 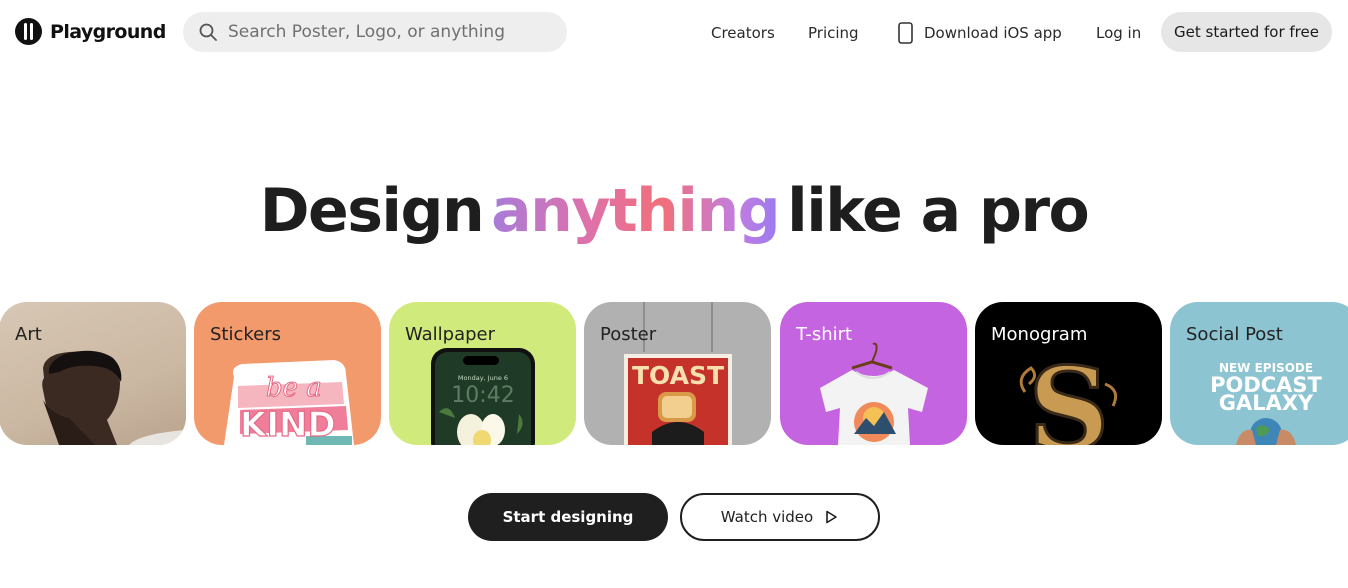 I want to click on category-card-monogram: S Monogram, so click(x=1068, y=373).